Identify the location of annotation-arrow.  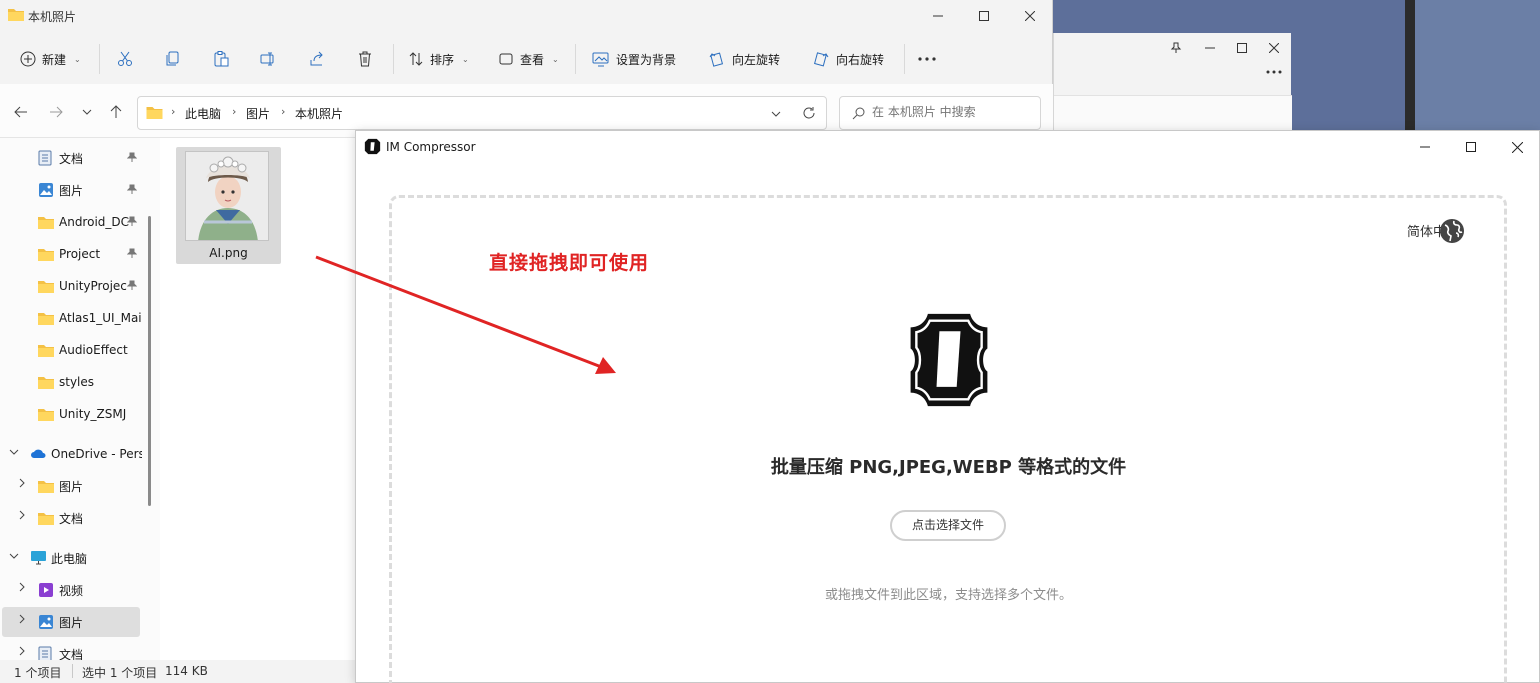
(465, 314).